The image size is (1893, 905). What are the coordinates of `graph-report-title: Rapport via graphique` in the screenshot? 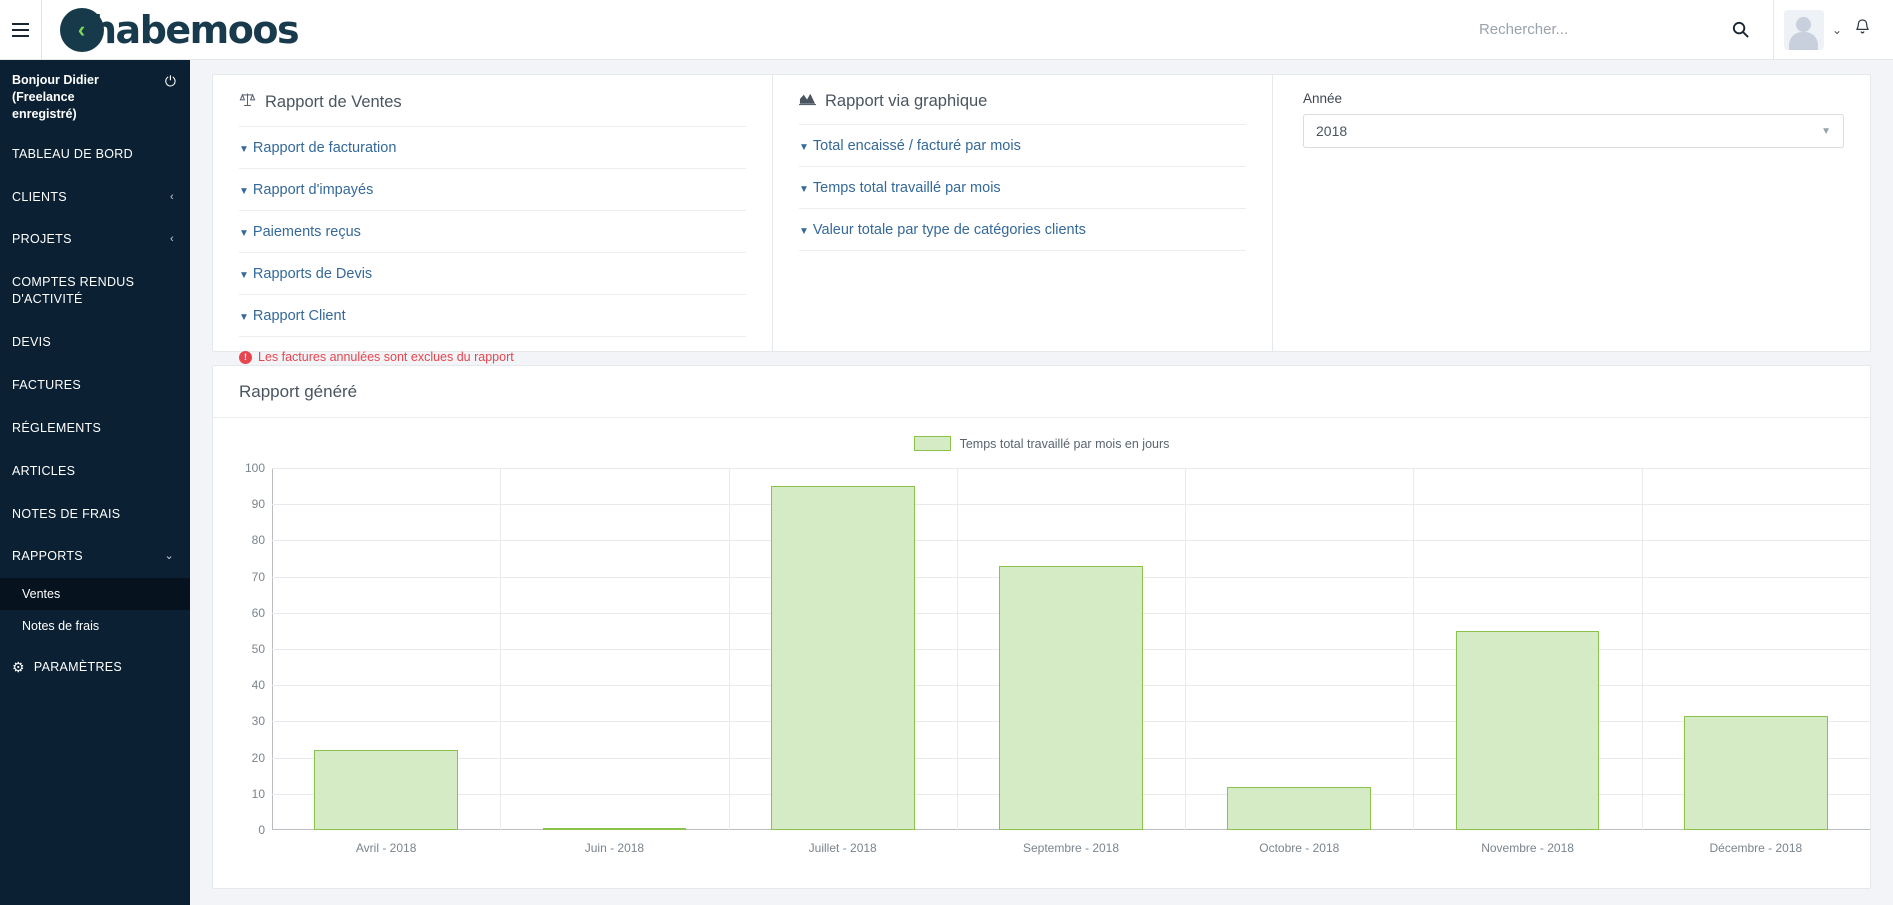 It's located at (1022, 108).